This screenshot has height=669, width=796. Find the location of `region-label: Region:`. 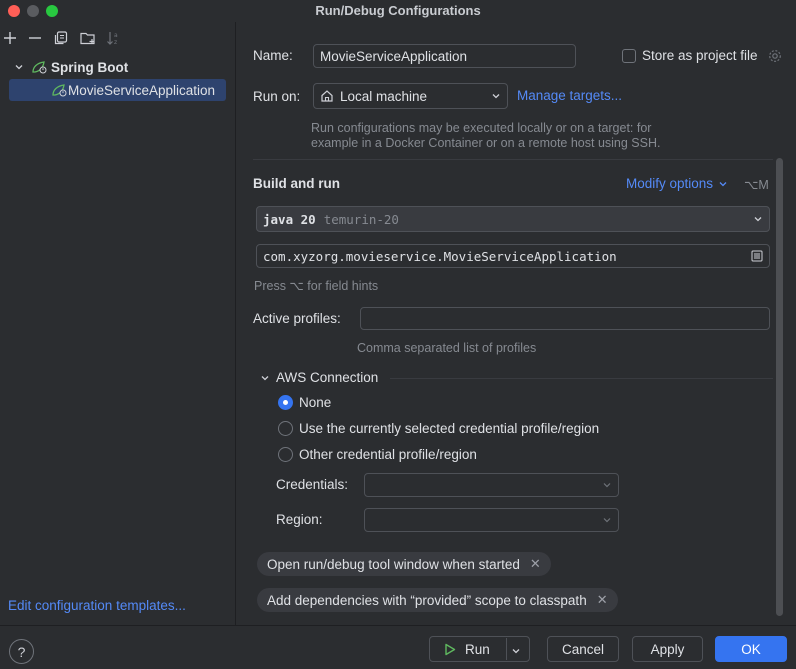

region-label: Region: is located at coordinates (299, 519).